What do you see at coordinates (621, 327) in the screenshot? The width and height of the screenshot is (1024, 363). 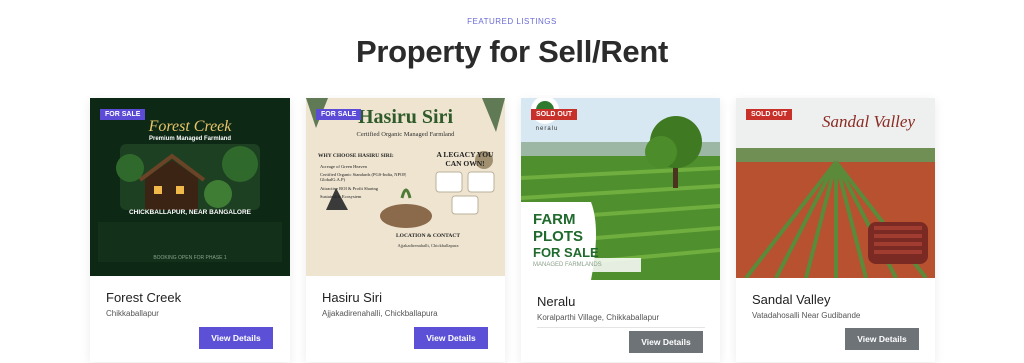 I see `divider` at bounding box center [621, 327].